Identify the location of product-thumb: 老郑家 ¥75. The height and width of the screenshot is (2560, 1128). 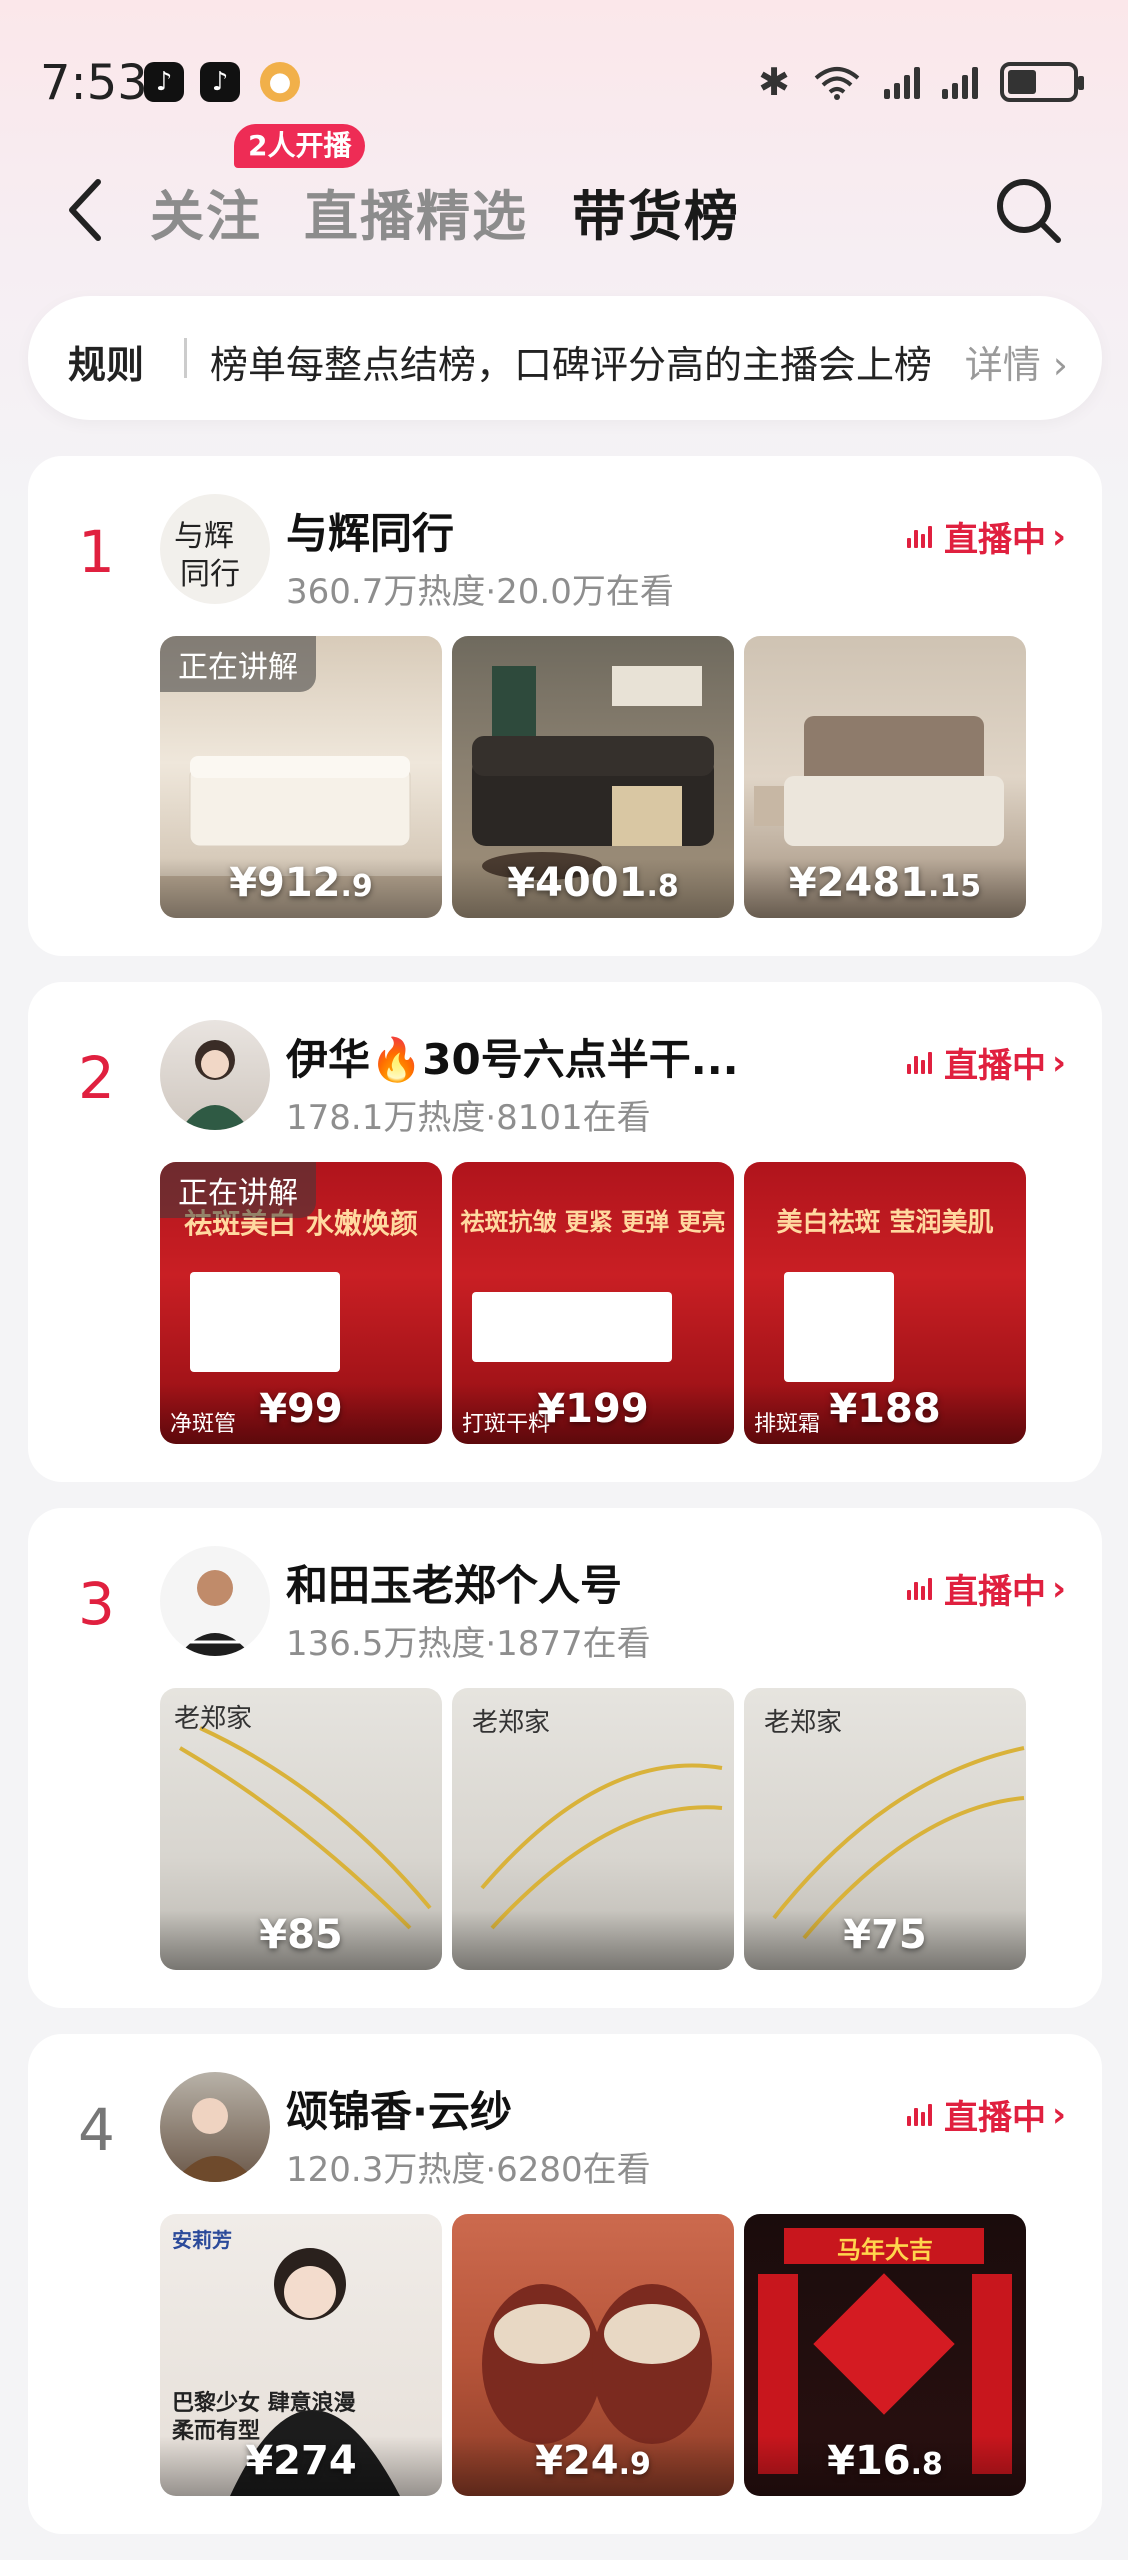
(885, 1829).